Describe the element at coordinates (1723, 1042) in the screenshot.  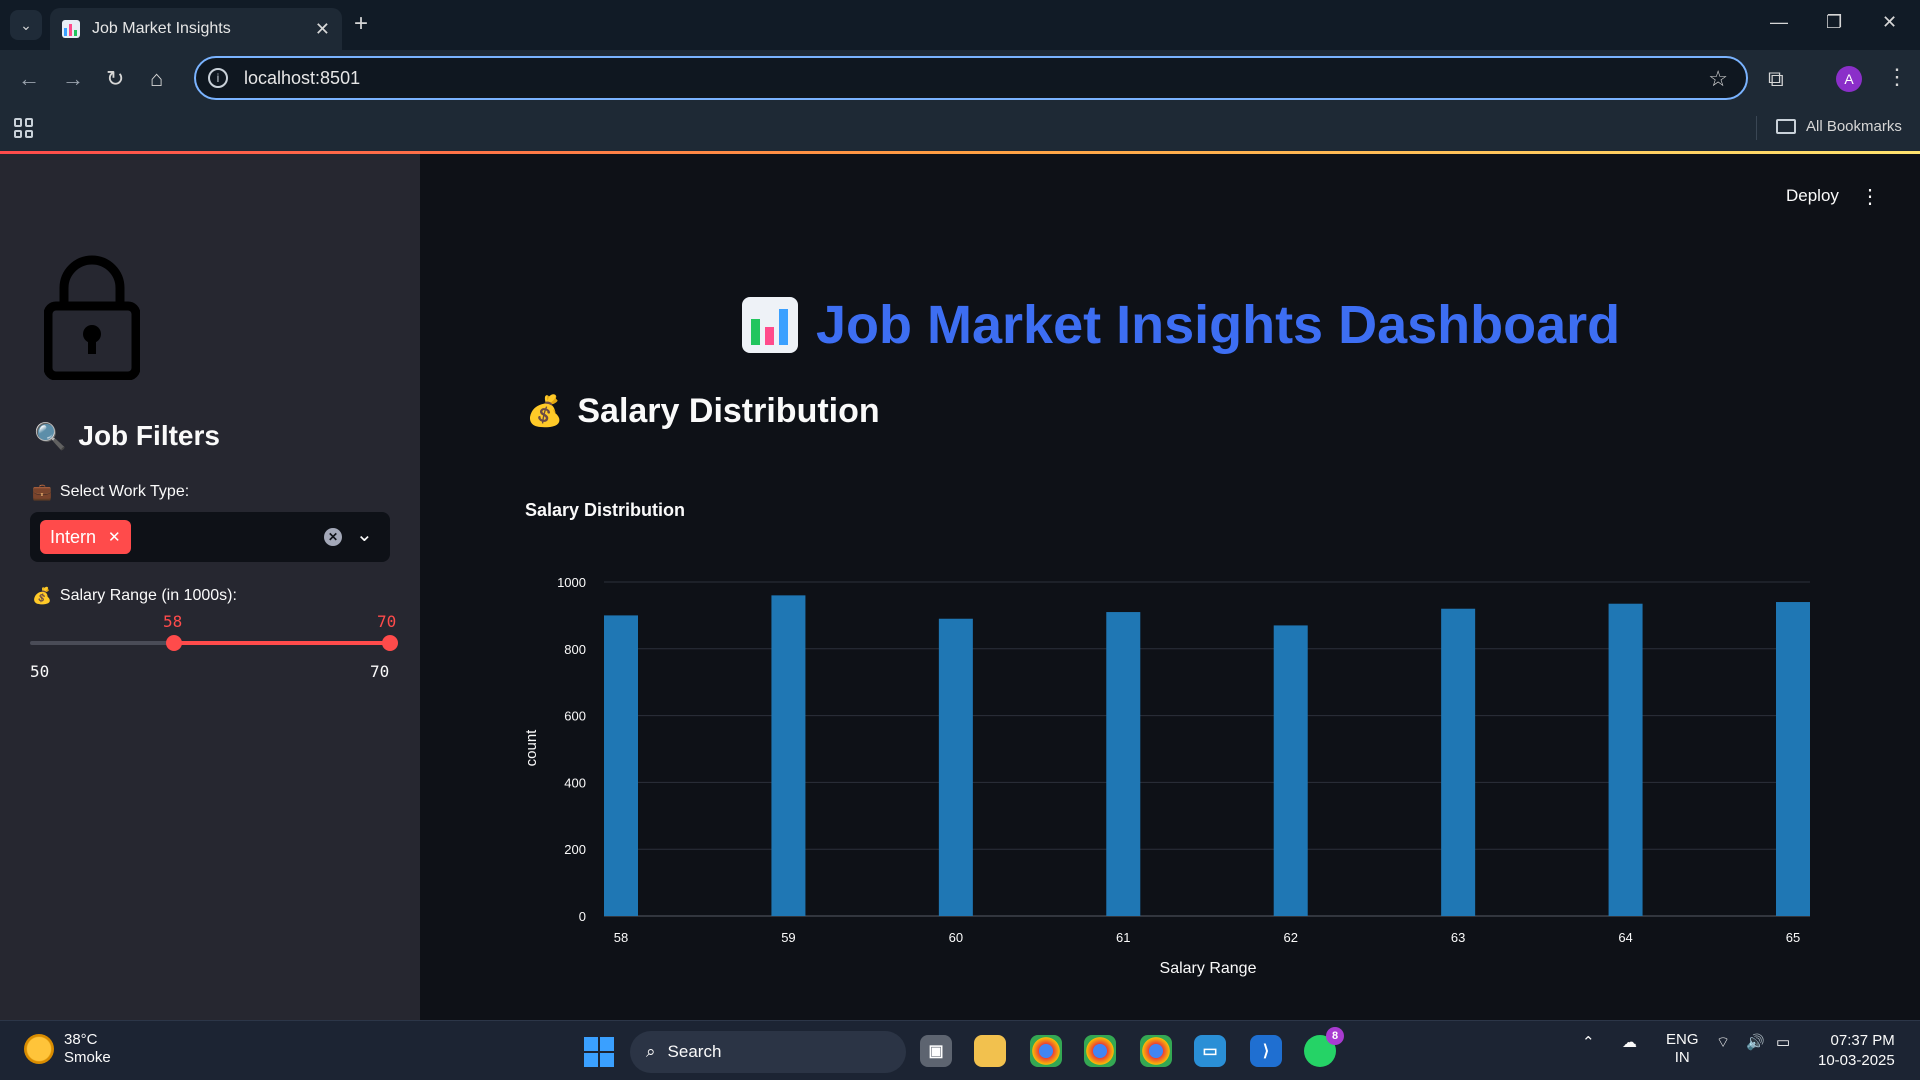
I see `wifi-icon: ⌔` at that location.